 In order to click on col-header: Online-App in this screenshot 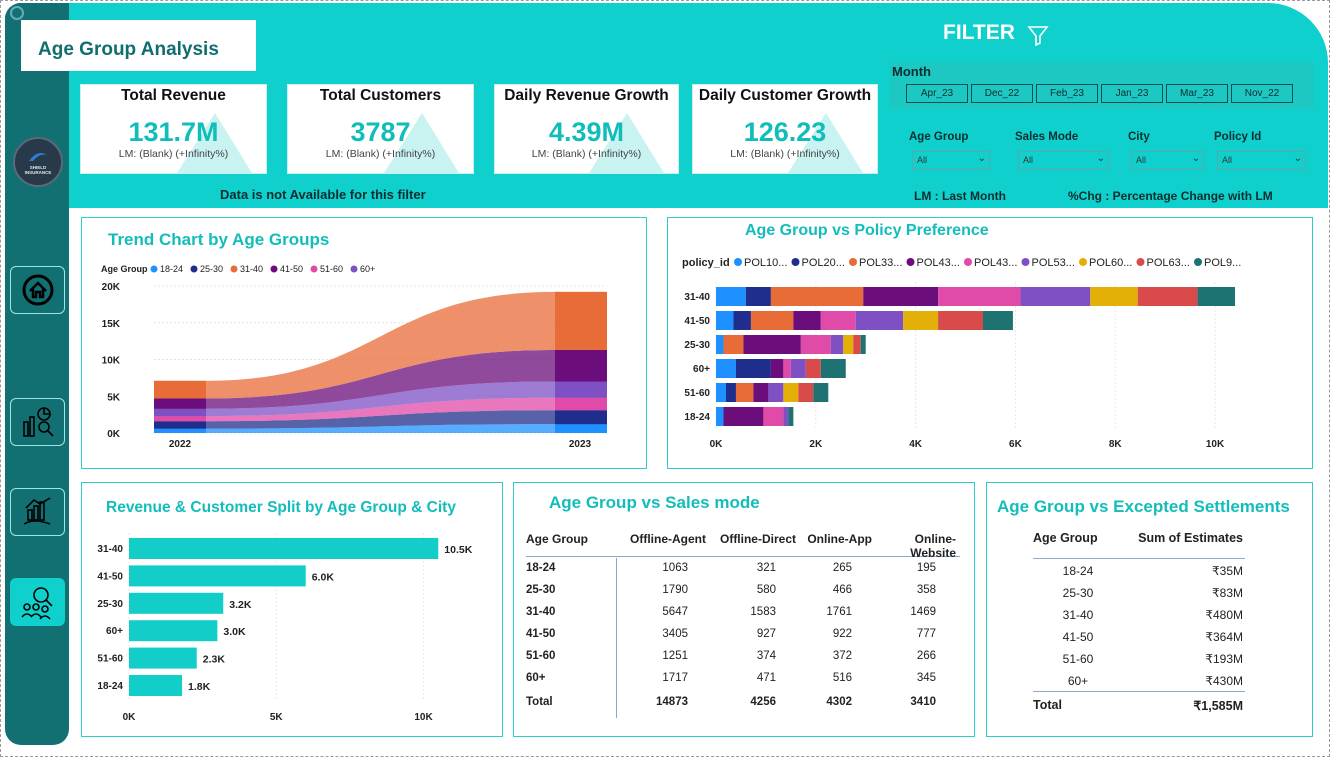, I will do `click(834, 544)`.